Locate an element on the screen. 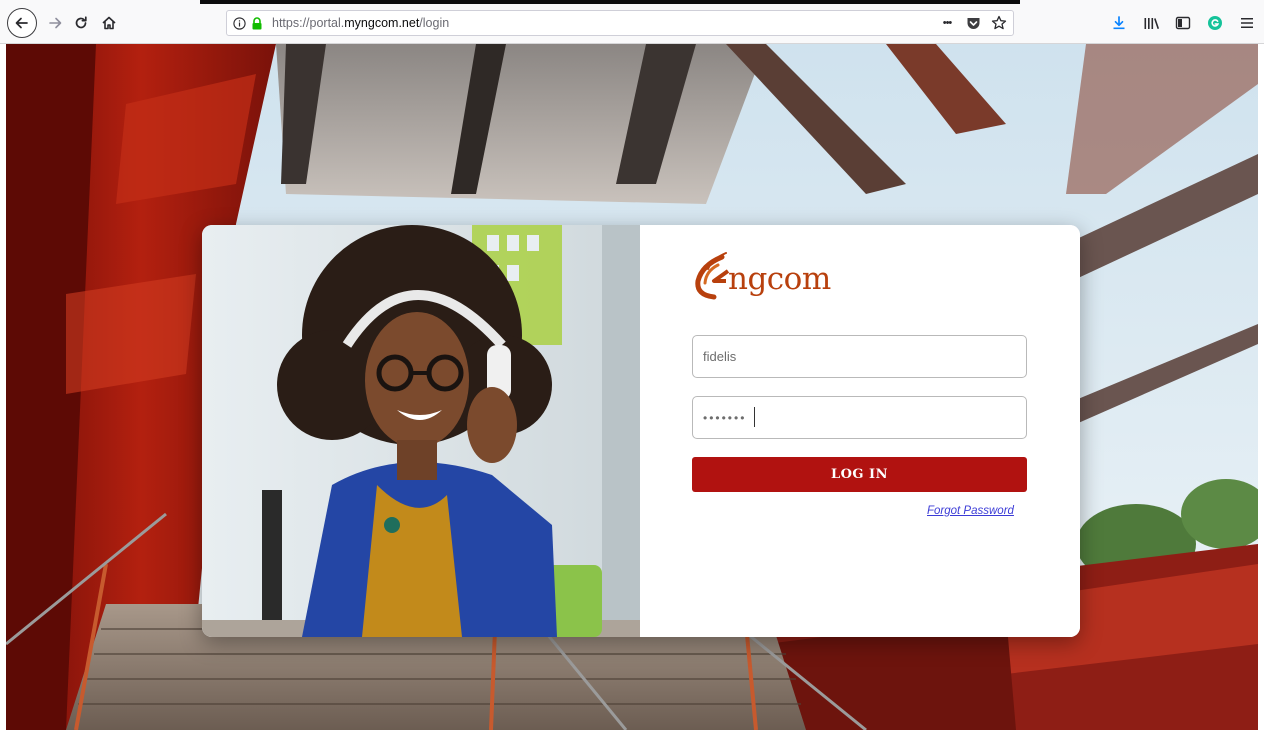 The height and width of the screenshot is (730, 1264). reload-button is located at coordinates (81, 23).